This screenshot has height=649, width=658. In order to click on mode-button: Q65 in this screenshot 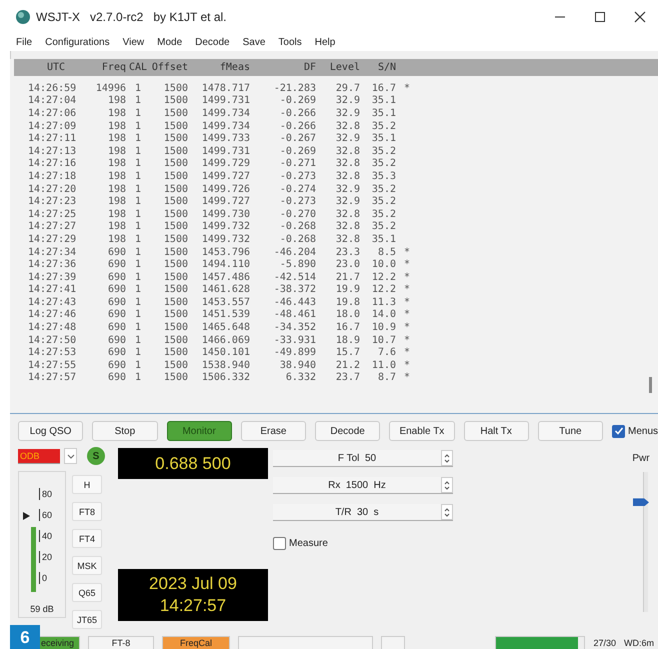, I will do `click(87, 592)`.